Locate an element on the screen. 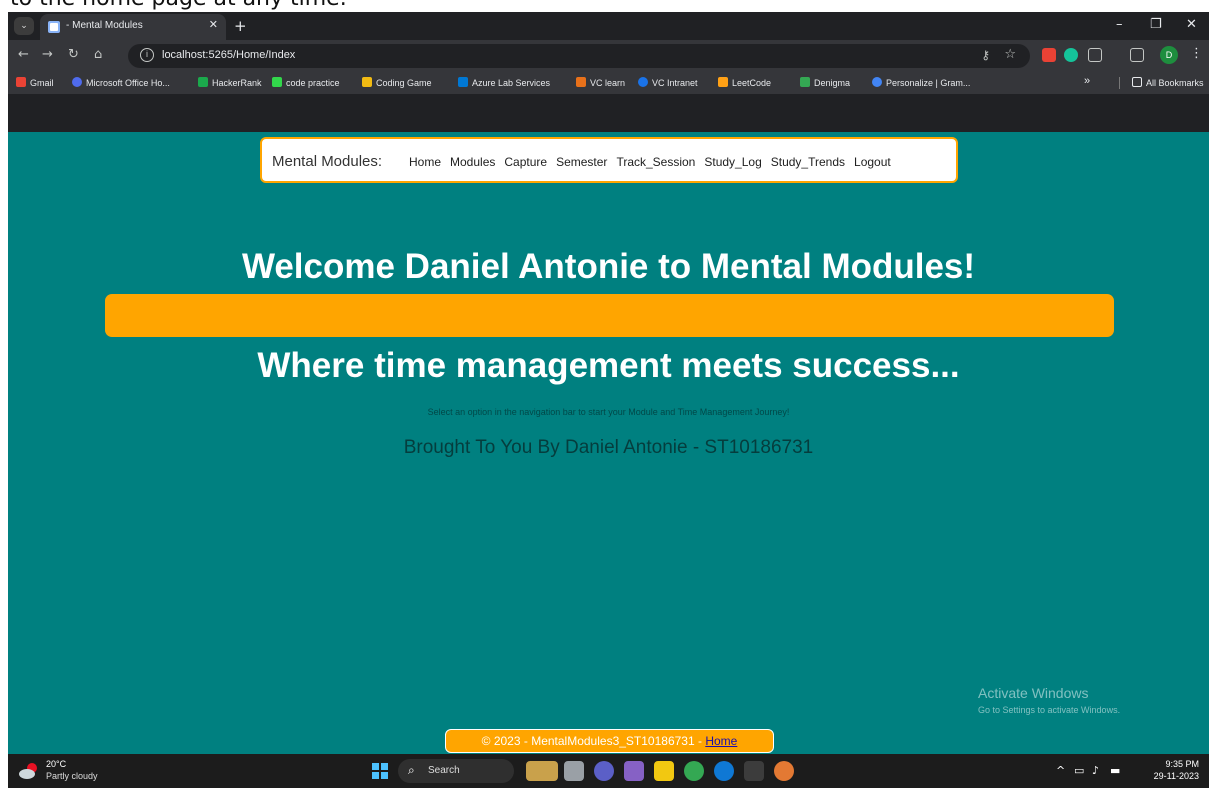 This screenshot has width=1209, height=788. menu-kebab-icon: ⋮ is located at coordinates (1196, 53).